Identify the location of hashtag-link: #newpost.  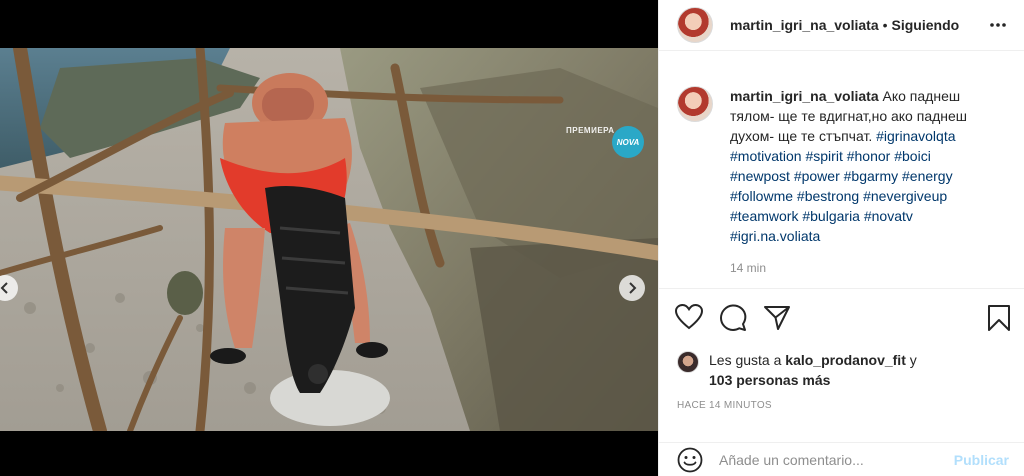
(760, 176).